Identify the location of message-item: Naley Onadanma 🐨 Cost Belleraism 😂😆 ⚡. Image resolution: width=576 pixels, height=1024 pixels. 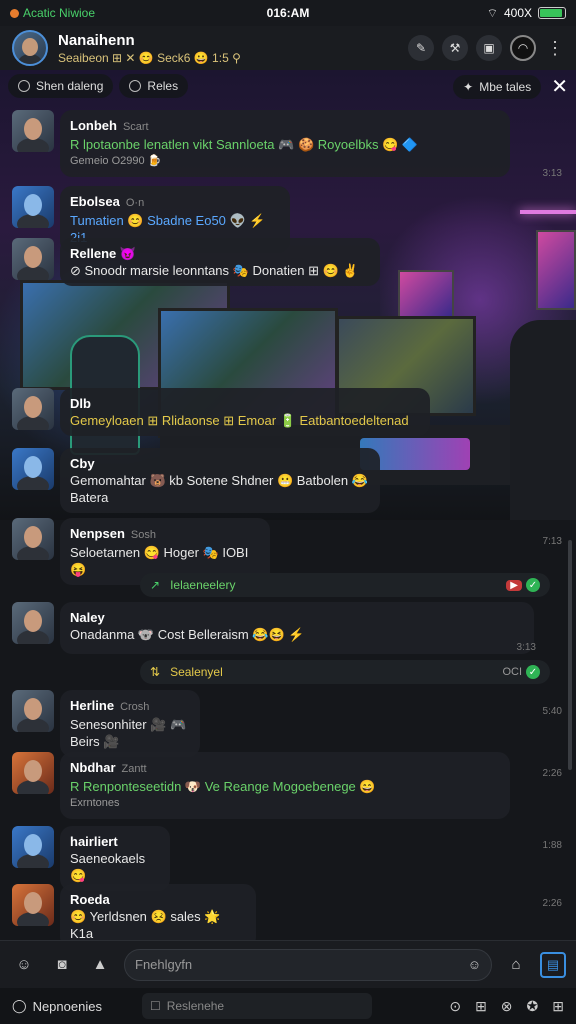
(273, 628).